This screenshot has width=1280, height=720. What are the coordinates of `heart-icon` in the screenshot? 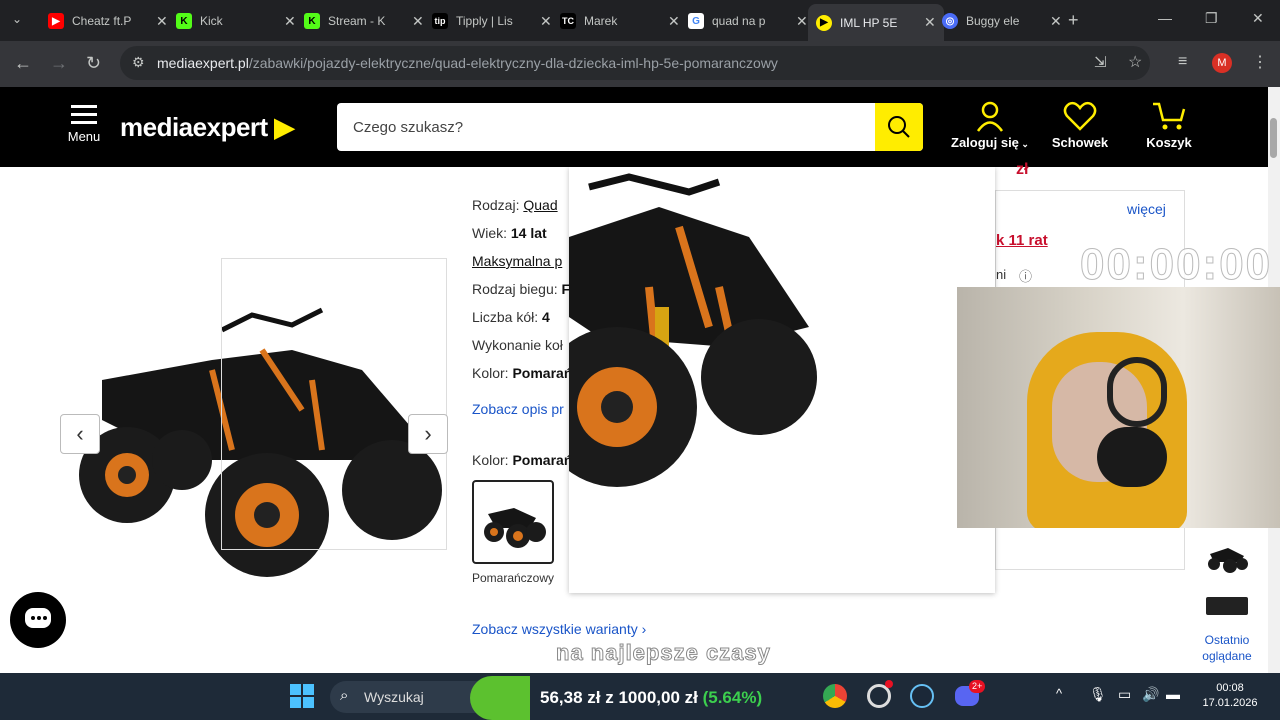 It's located at (1080, 116).